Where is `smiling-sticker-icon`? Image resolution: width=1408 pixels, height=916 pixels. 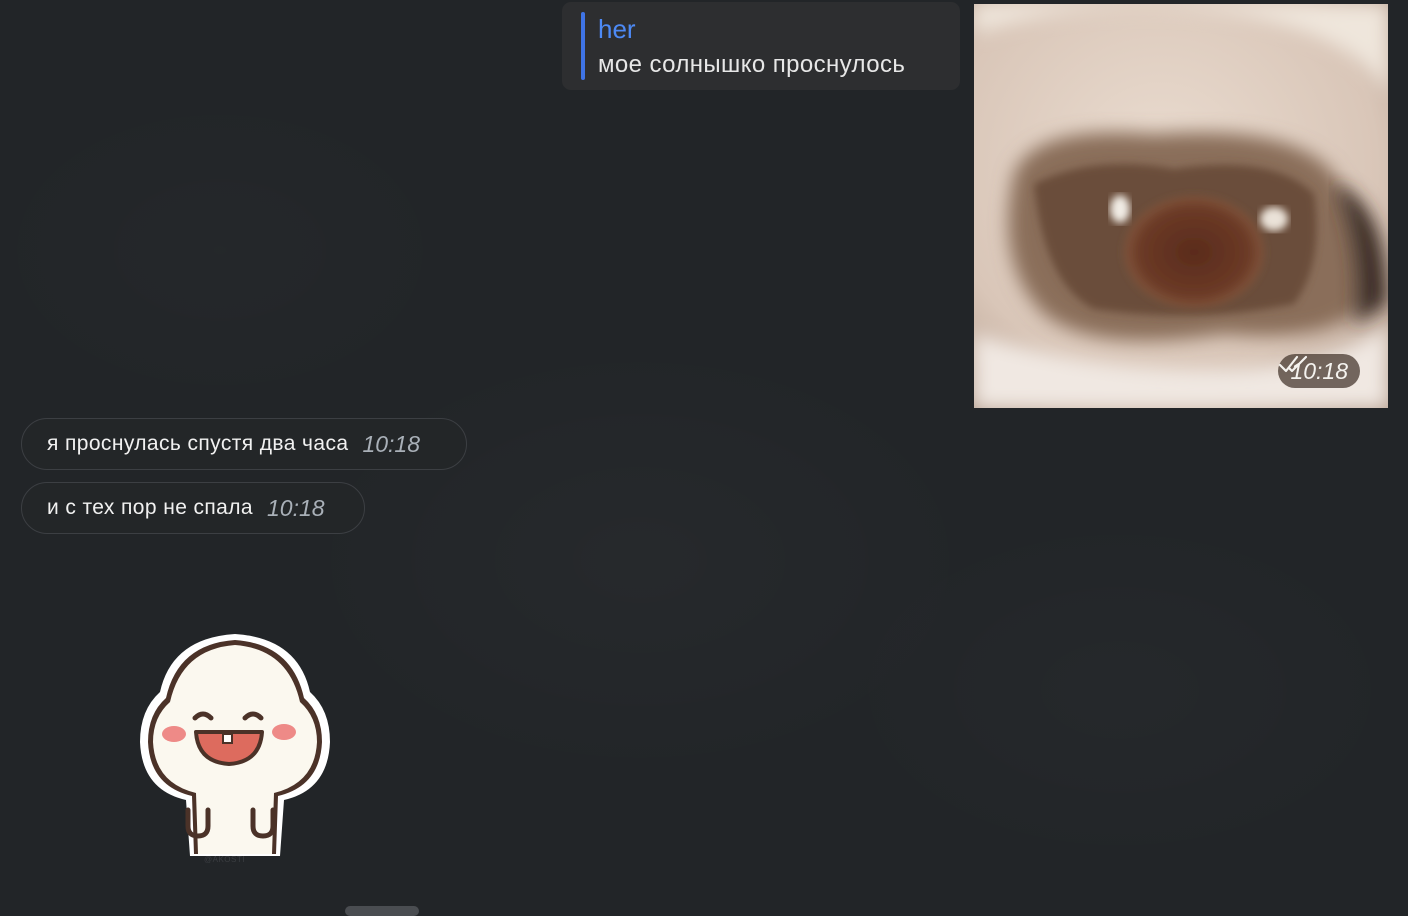
smiling-sticker-icon is located at coordinates (235, 745).